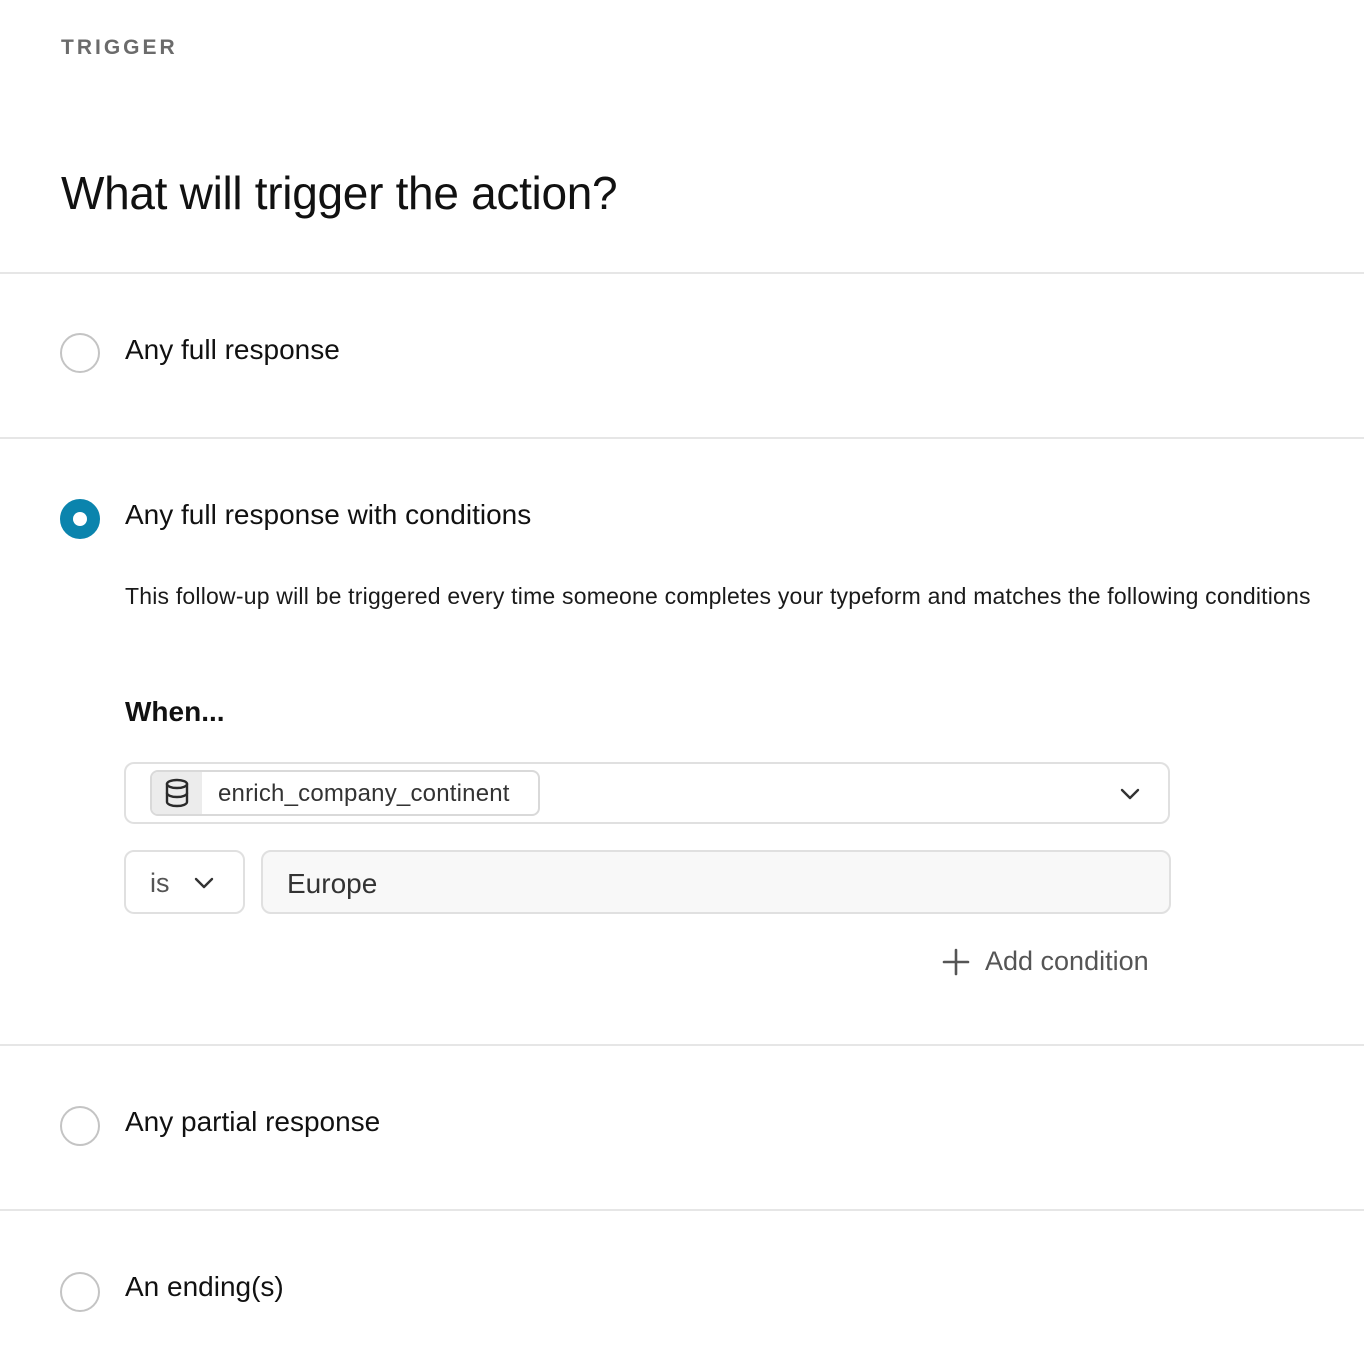 The image size is (1364, 1356). I want to click on condition-value-text: Europe, so click(332, 883).